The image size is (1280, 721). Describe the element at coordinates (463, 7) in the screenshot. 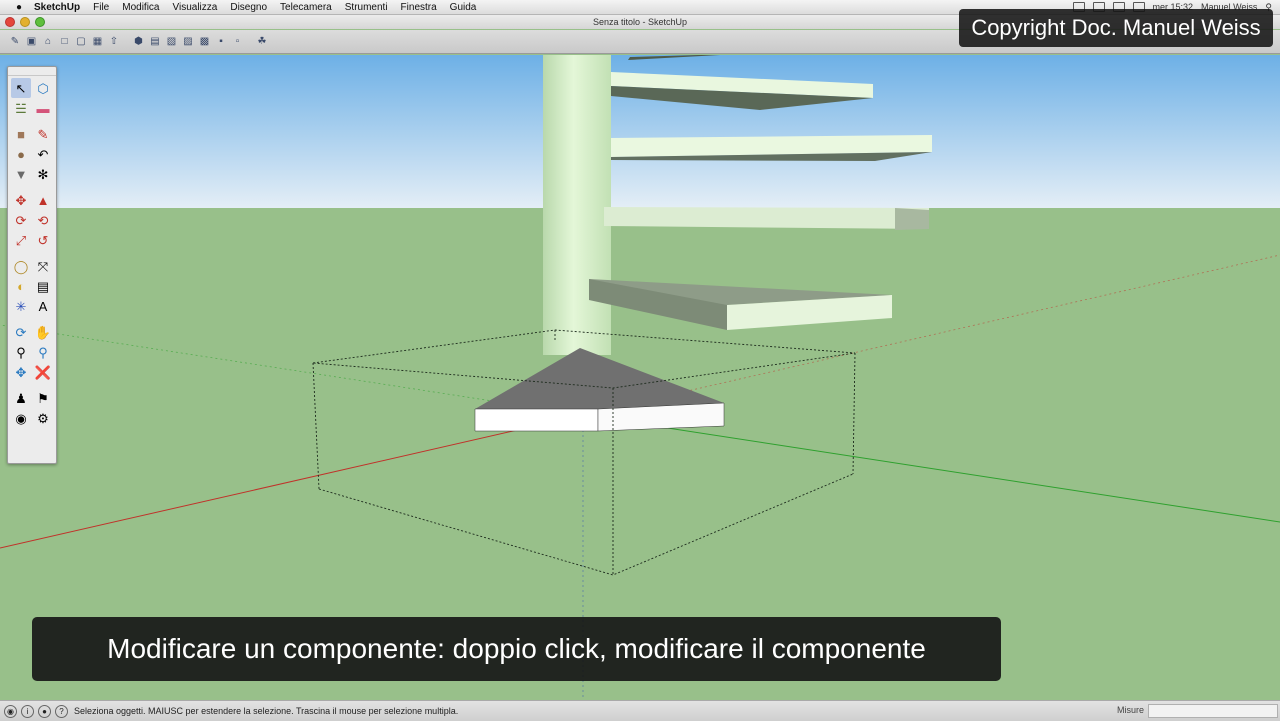

I see `menu-guida: Guida` at that location.